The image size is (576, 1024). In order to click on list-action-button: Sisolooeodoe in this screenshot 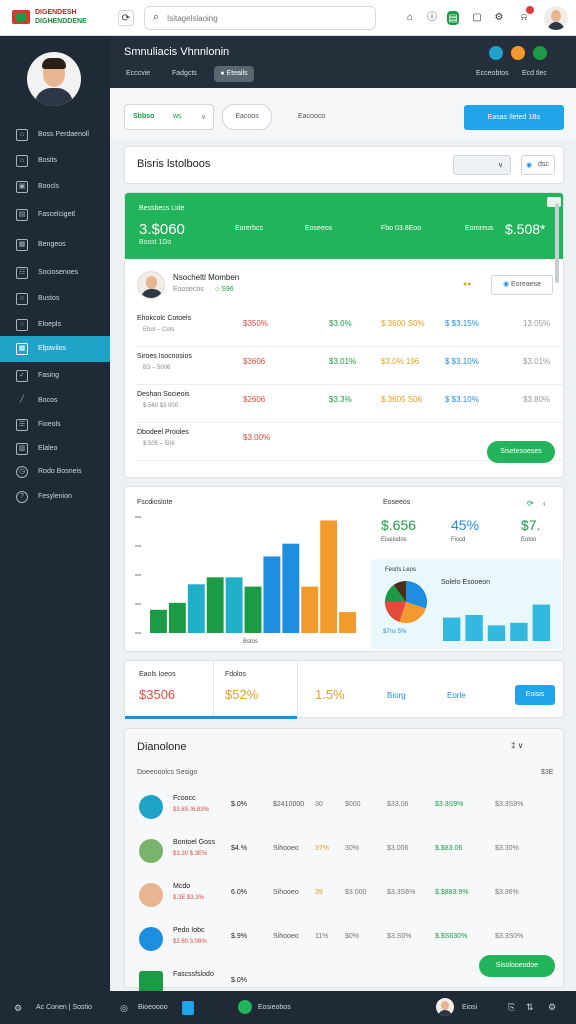, I will do `click(517, 966)`.